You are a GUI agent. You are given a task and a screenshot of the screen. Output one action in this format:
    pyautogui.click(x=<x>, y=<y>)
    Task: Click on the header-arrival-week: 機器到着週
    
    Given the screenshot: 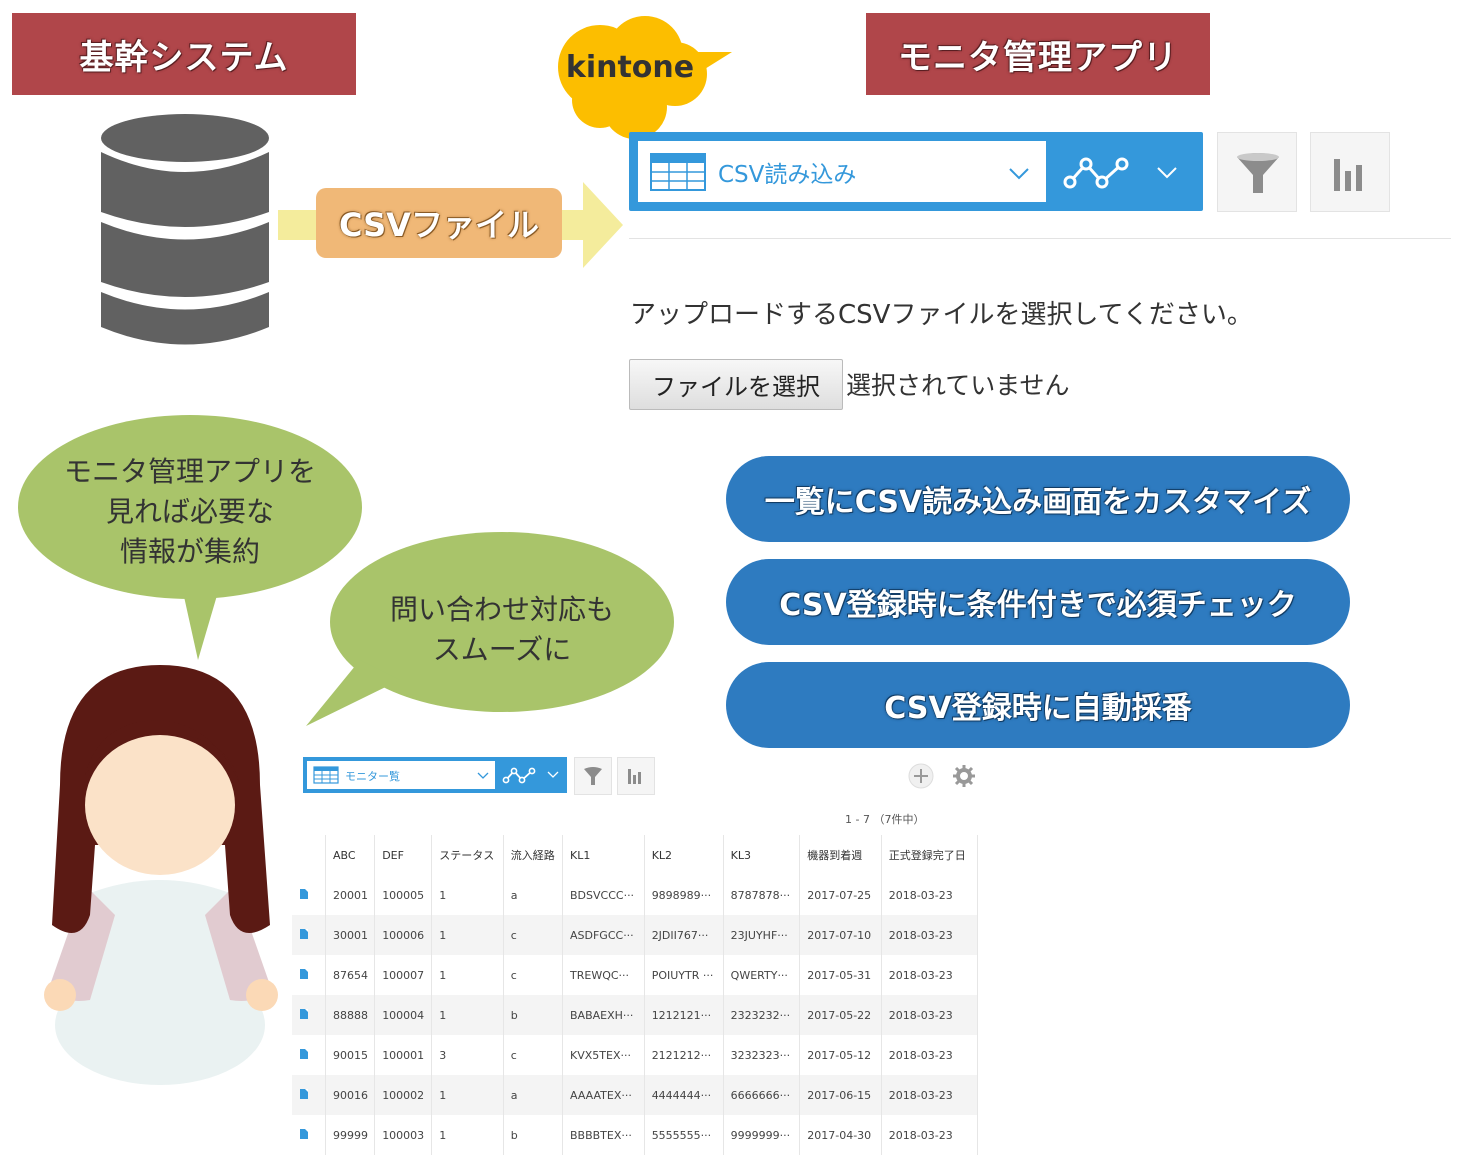 What is the action you would take?
    pyautogui.click(x=840, y=855)
    